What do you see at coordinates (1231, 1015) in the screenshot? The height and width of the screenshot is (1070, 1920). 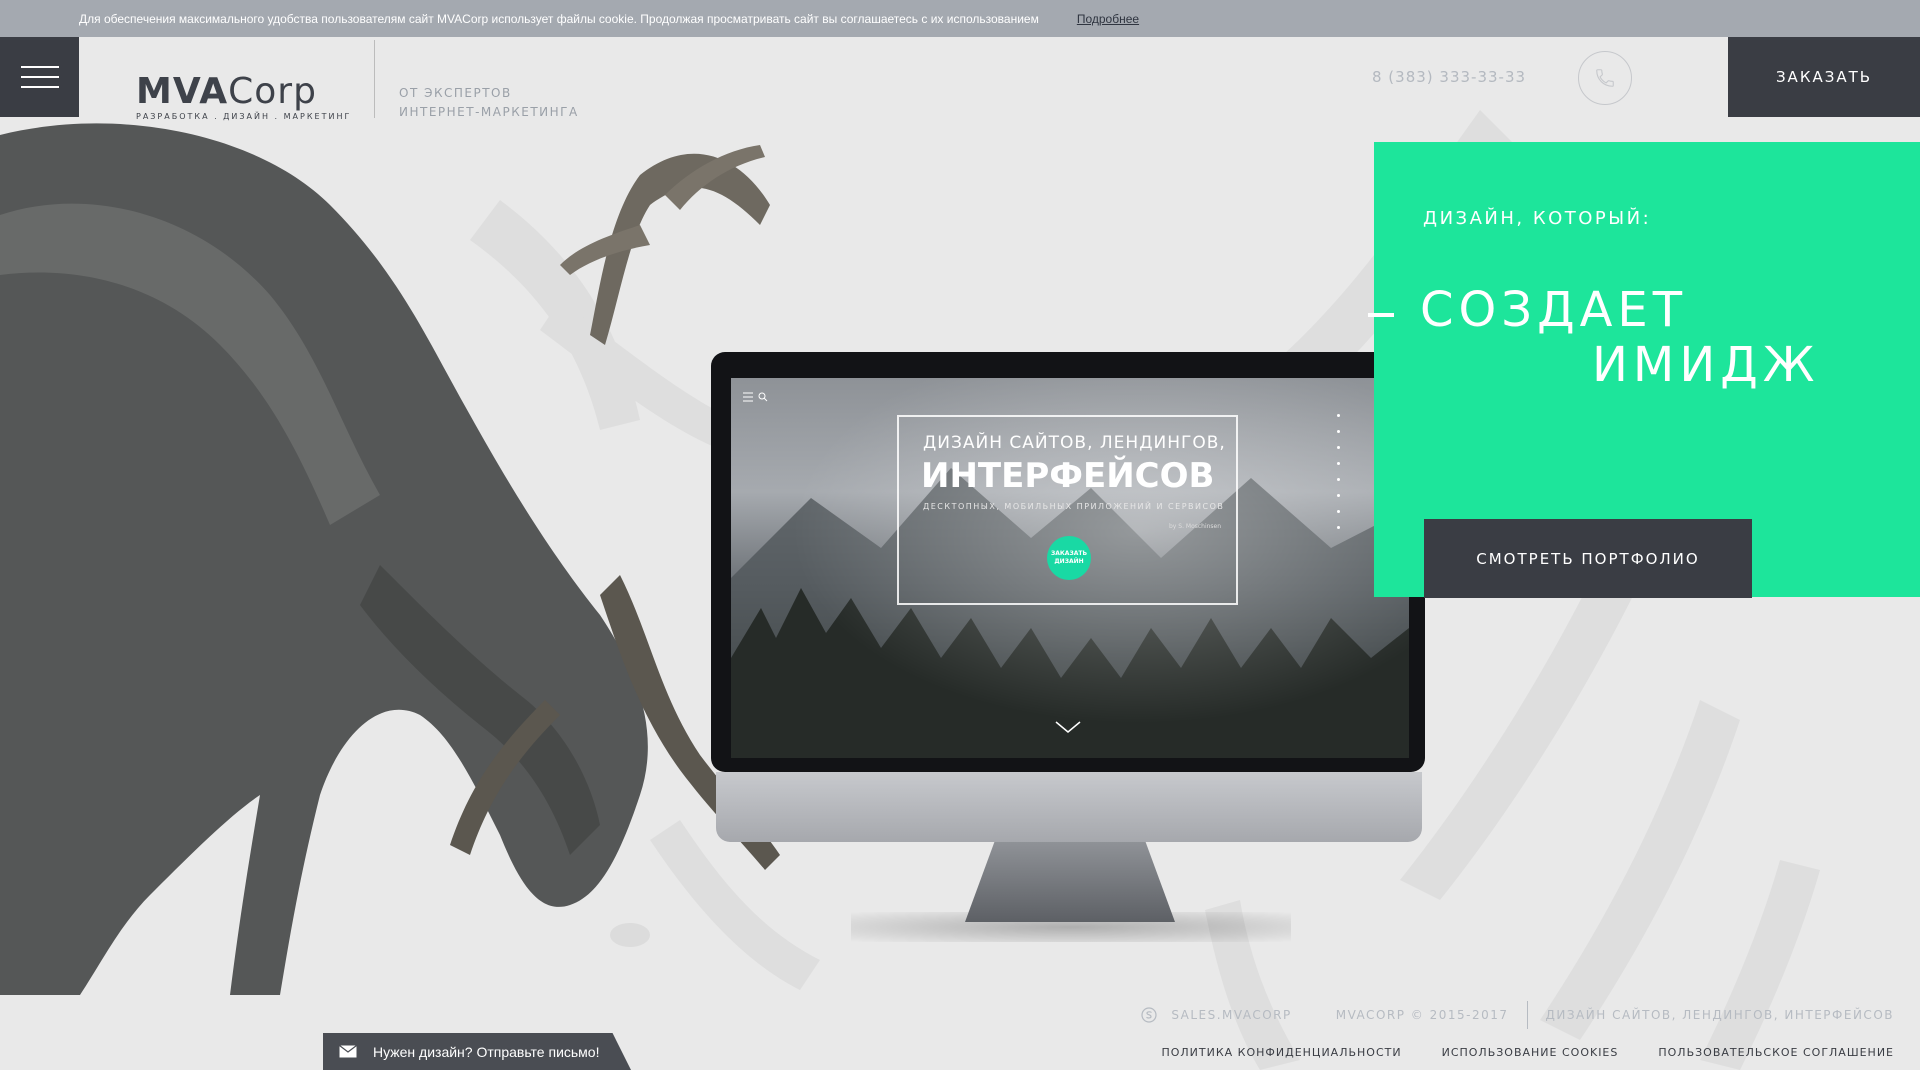 I see `skype-label: sales.mvacorp` at bounding box center [1231, 1015].